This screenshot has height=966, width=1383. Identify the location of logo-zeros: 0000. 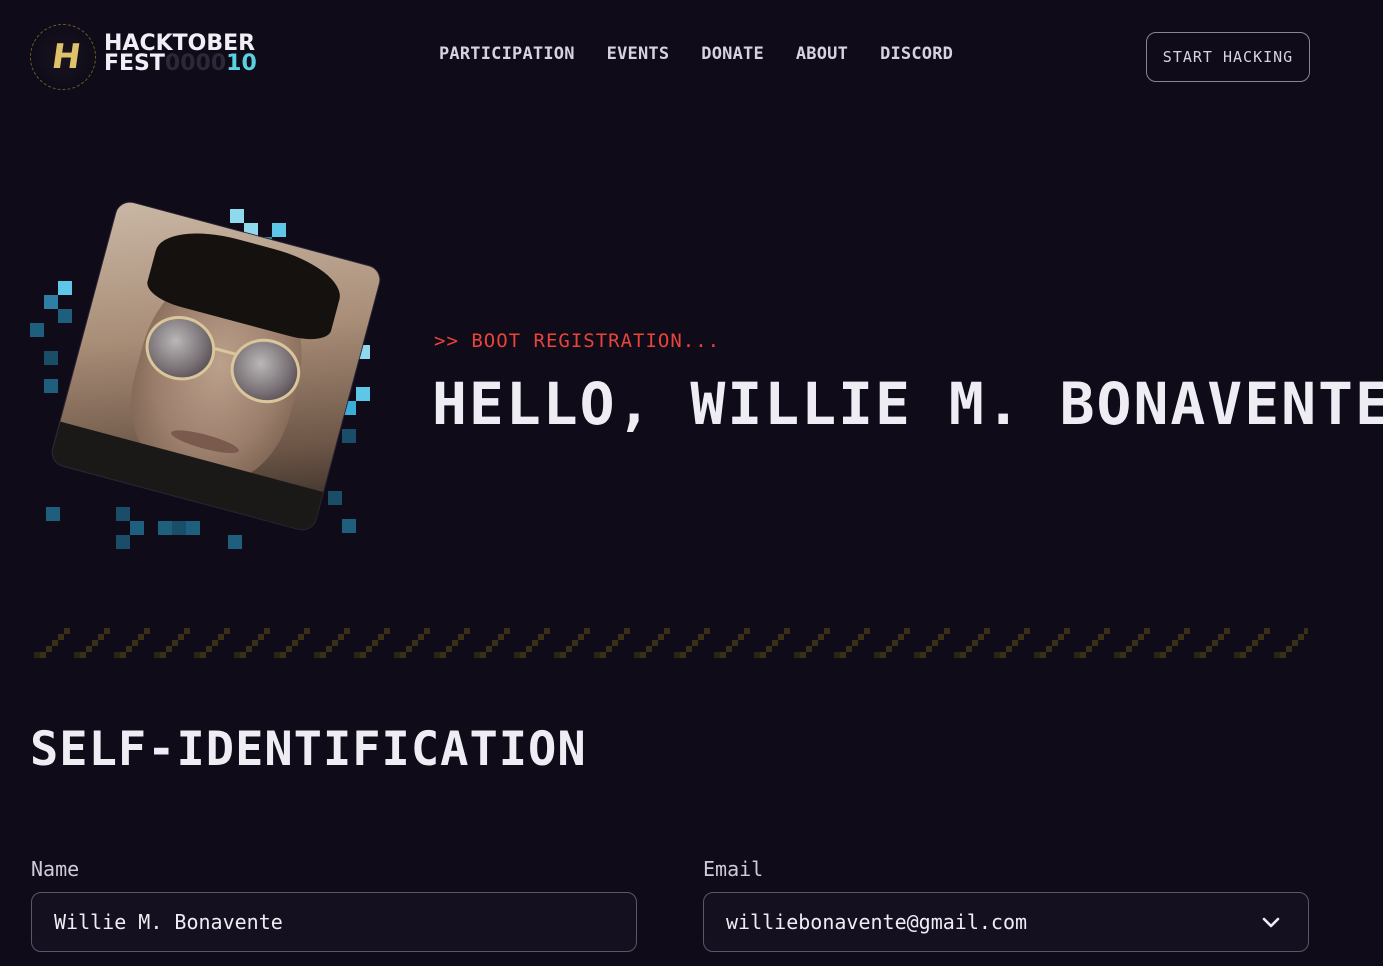
(195, 63).